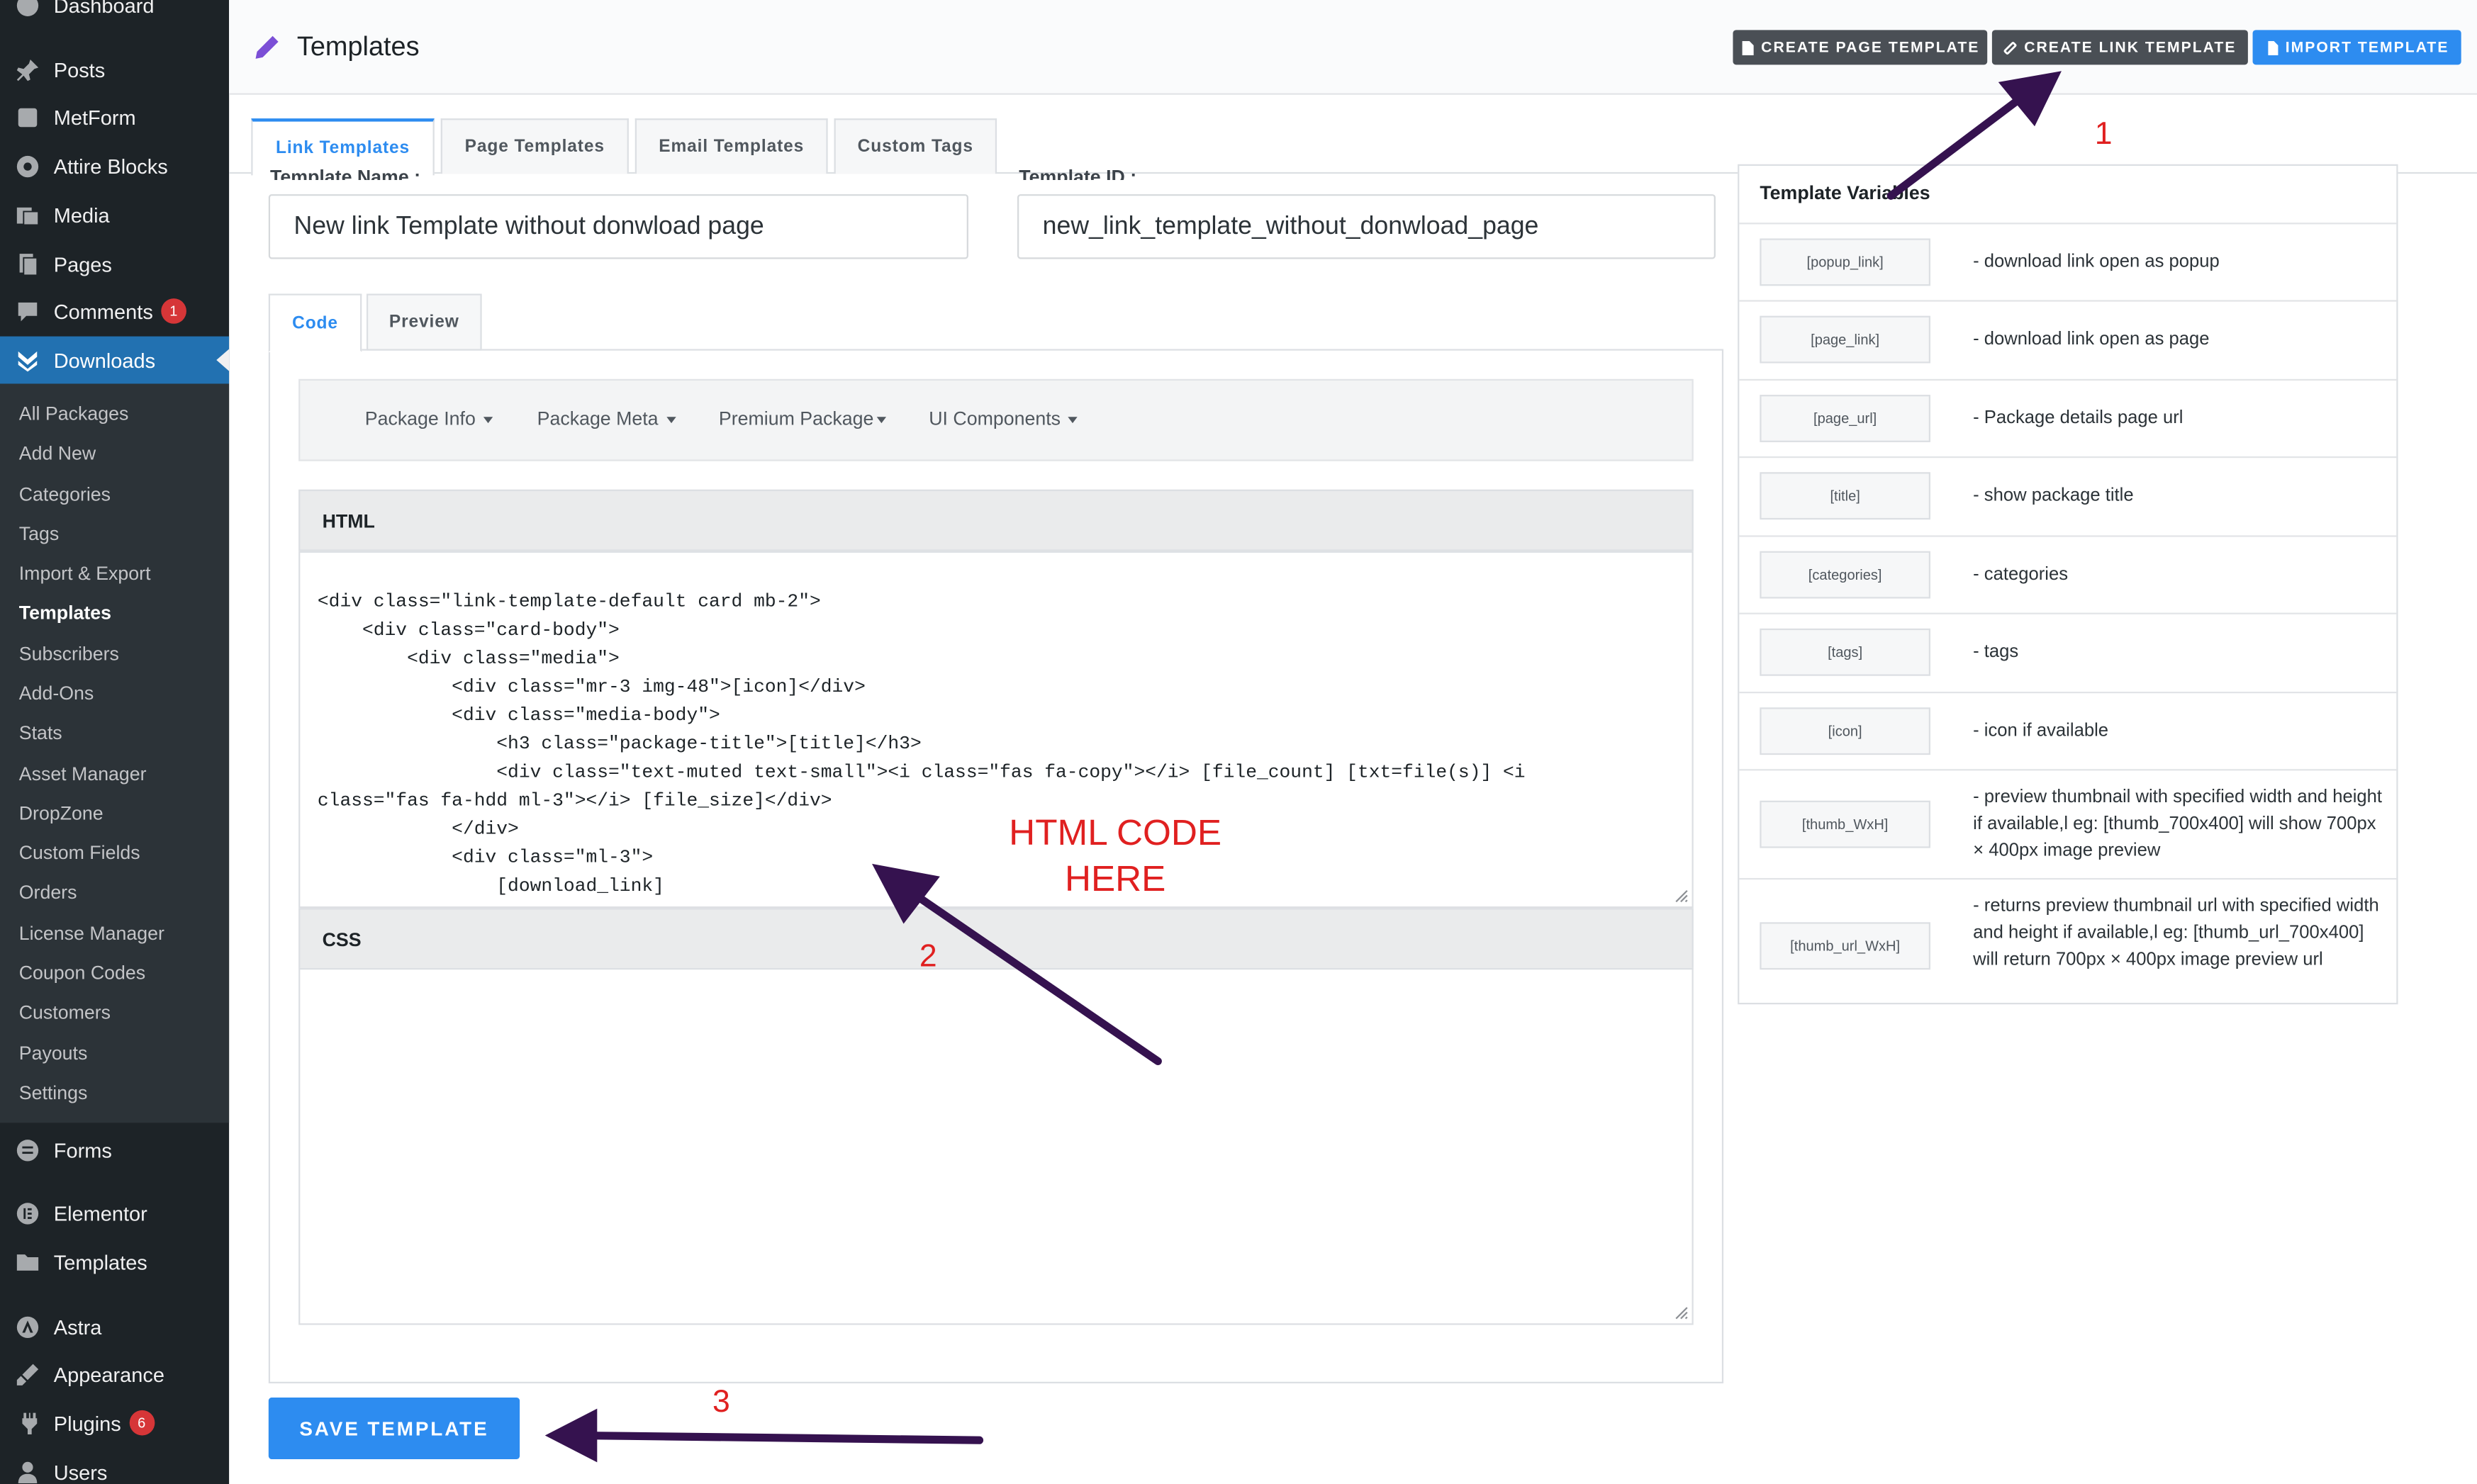 The height and width of the screenshot is (1484, 2477). Describe the element at coordinates (82, 264) in the screenshot. I see `sidebar-item-label: Pages` at that location.